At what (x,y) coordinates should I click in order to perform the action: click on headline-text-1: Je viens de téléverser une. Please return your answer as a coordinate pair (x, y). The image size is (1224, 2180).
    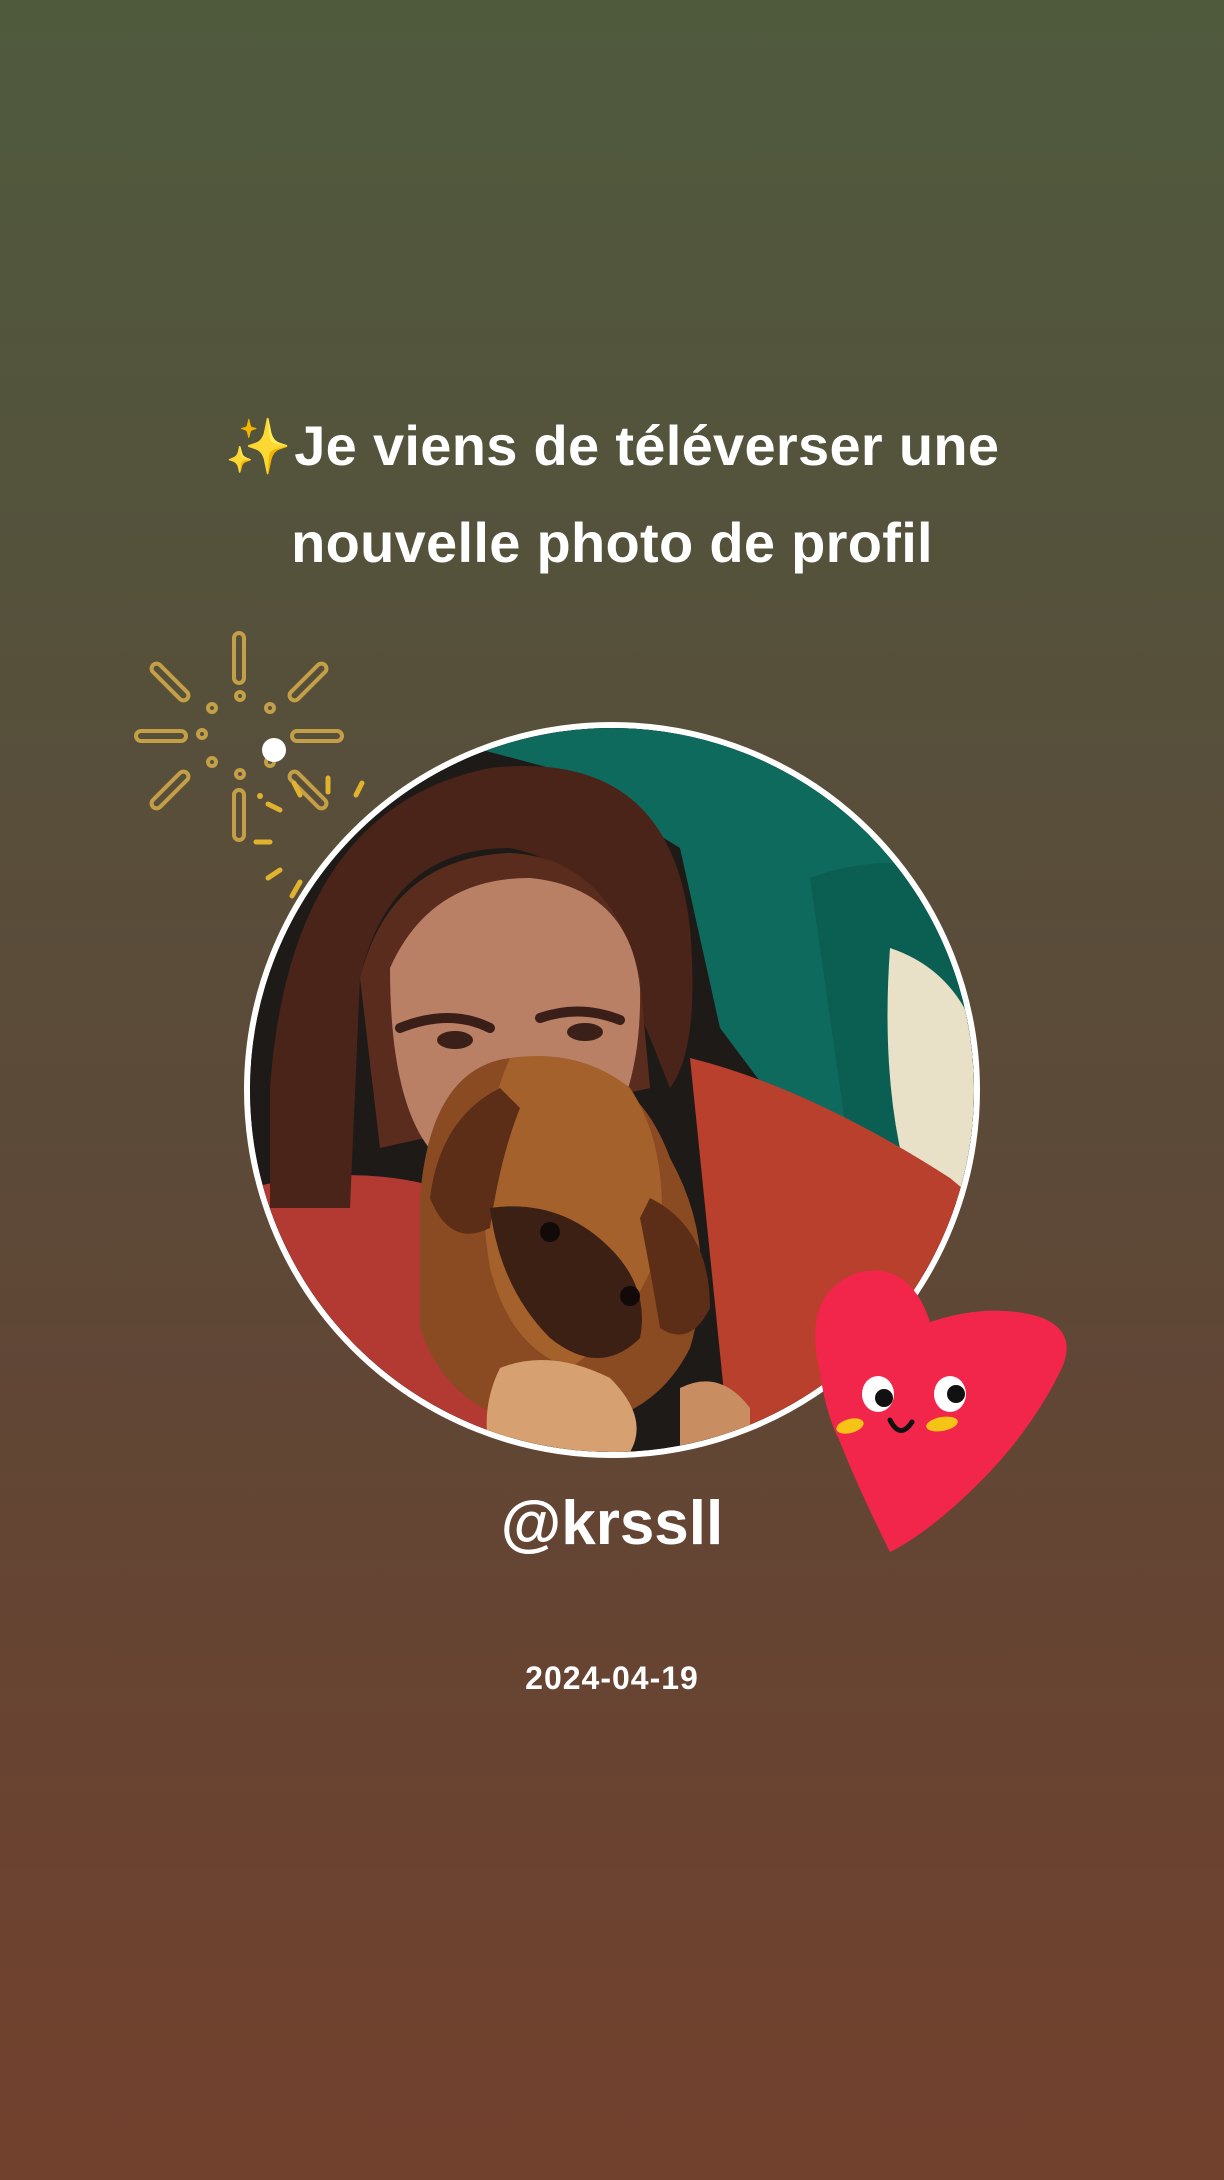
    Looking at the image, I should click on (647, 445).